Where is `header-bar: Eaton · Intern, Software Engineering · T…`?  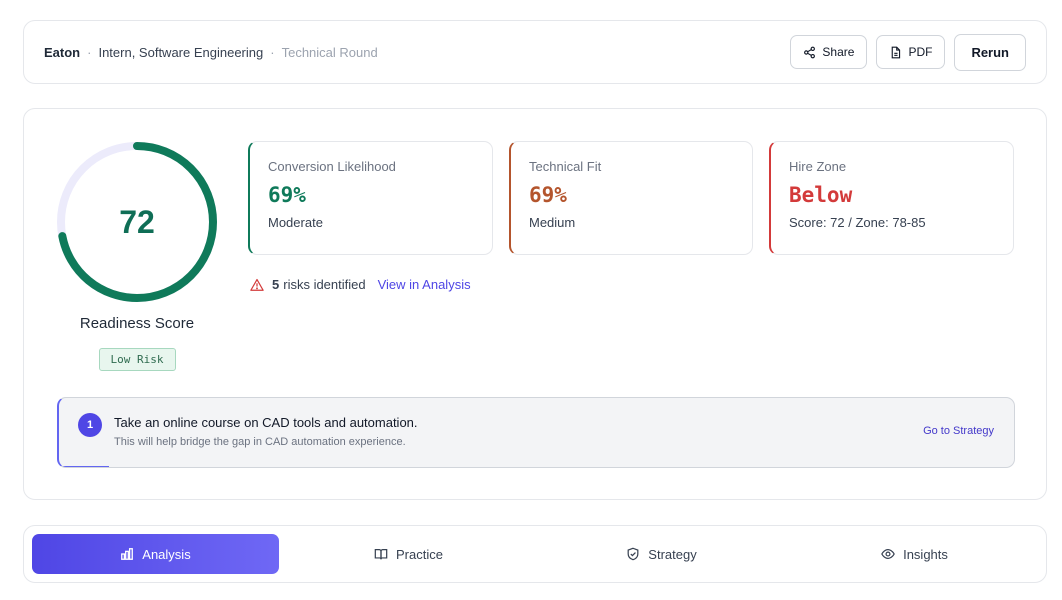 header-bar: Eaton · Intern, Software Engineering · T… is located at coordinates (535, 52).